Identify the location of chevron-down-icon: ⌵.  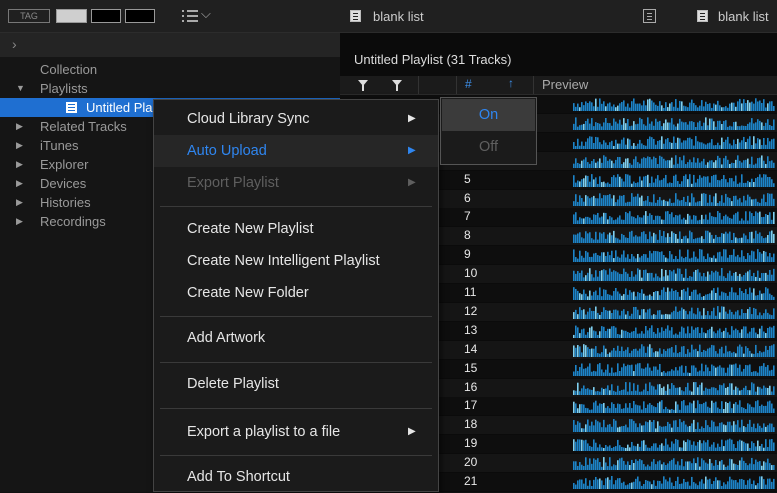
(206, 14).